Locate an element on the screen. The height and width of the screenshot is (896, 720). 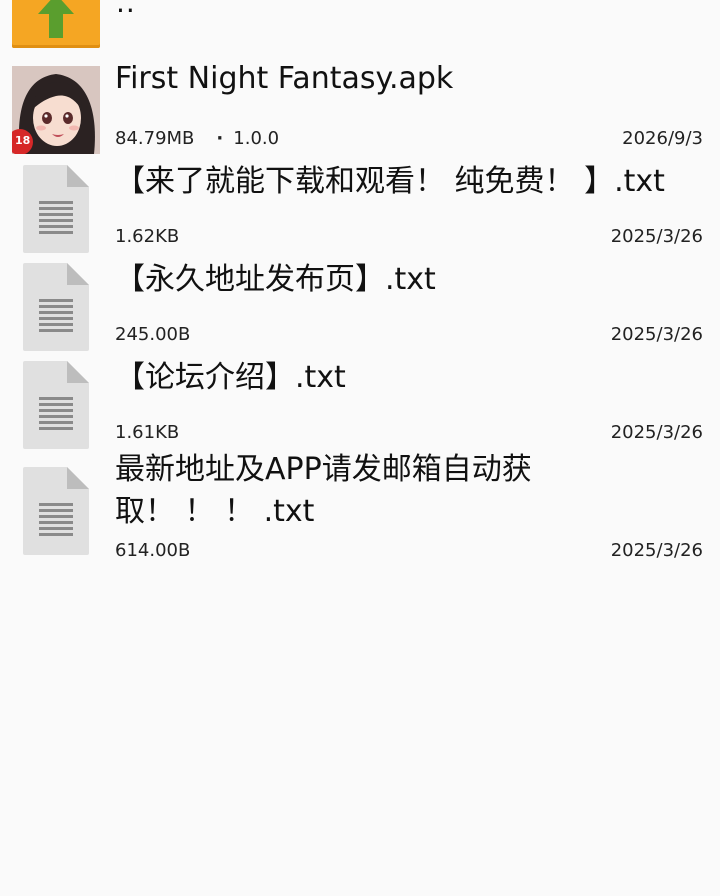
file-size: 1.61KB is located at coordinates (147, 432).